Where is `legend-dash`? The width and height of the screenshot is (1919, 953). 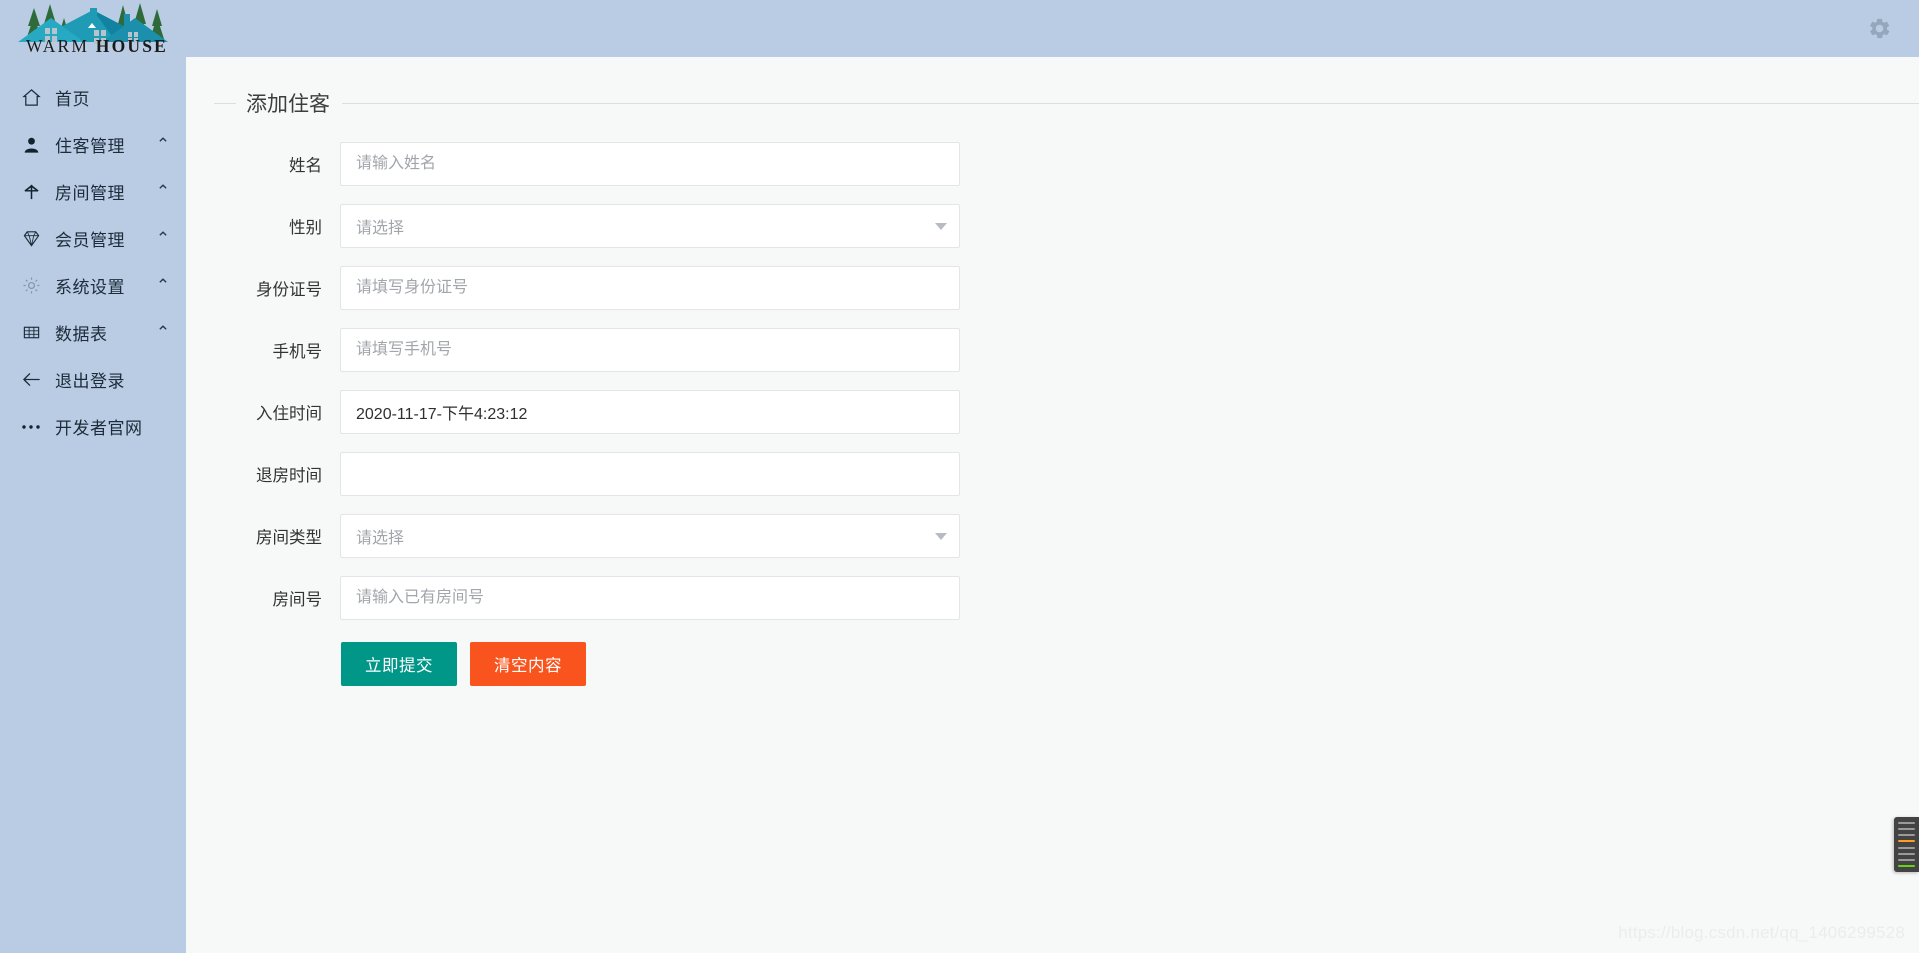 legend-dash is located at coordinates (225, 103).